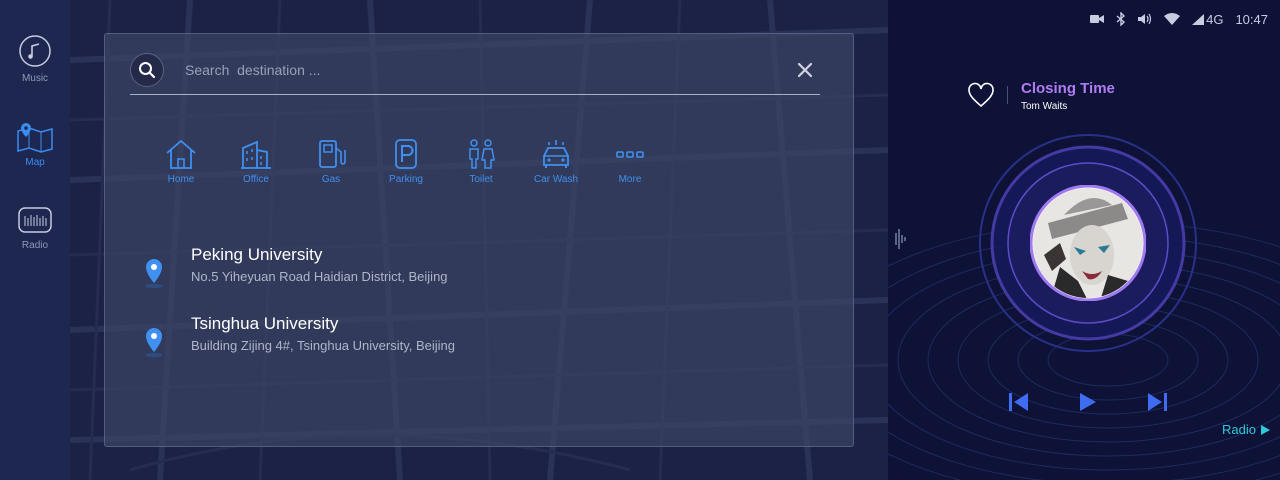  I want to click on map-icon, so click(35, 138).